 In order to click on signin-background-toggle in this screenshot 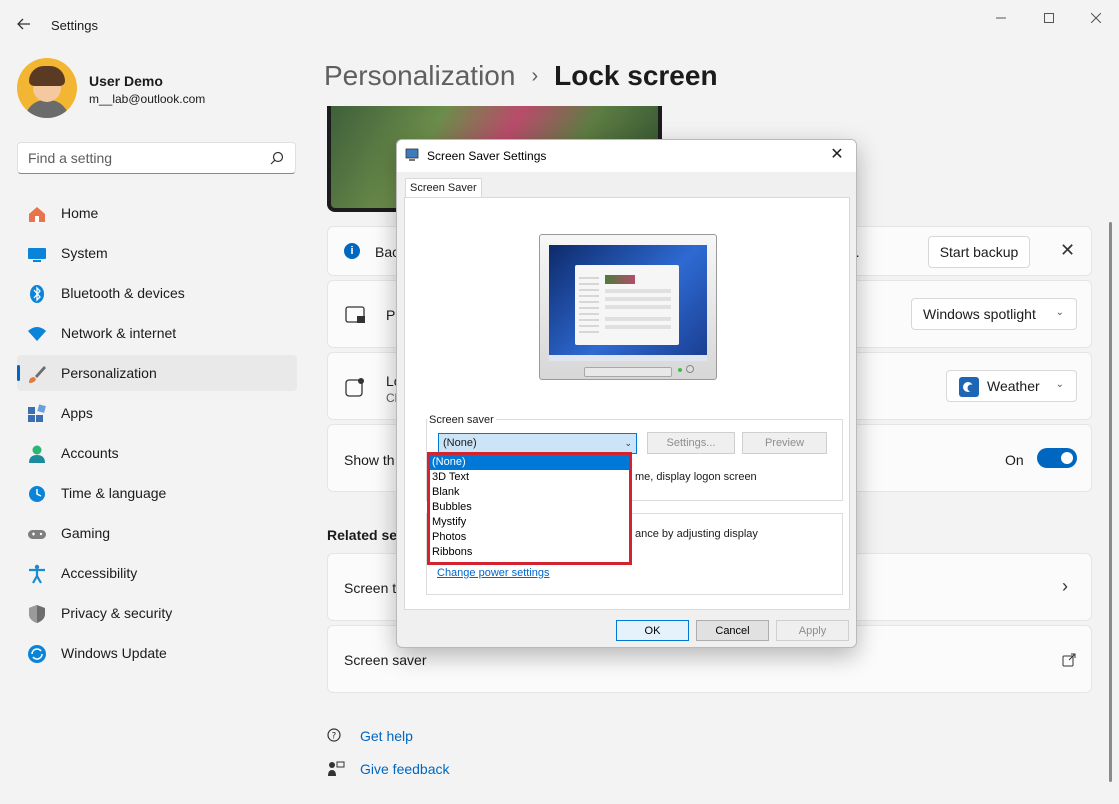, I will do `click(1057, 458)`.